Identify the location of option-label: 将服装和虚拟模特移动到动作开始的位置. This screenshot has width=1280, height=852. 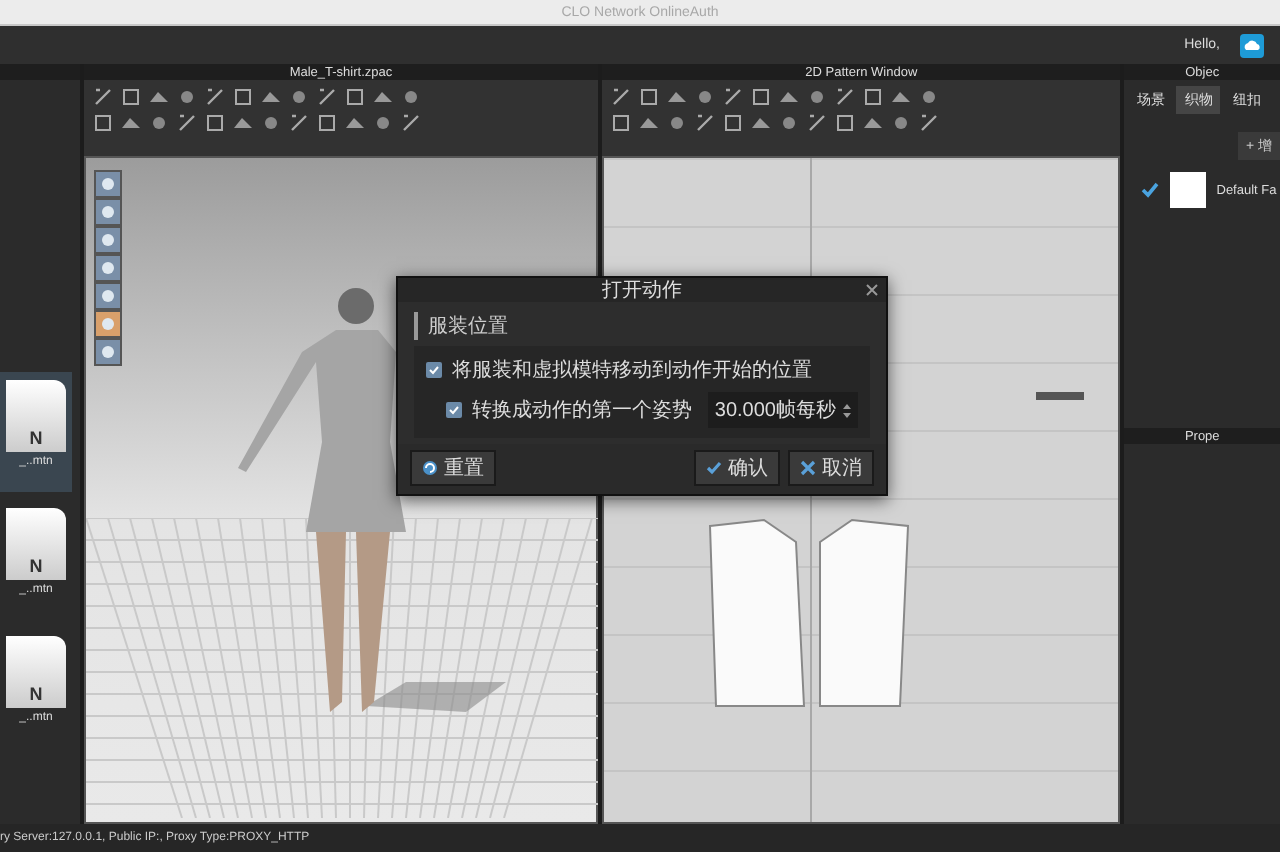
(632, 370).